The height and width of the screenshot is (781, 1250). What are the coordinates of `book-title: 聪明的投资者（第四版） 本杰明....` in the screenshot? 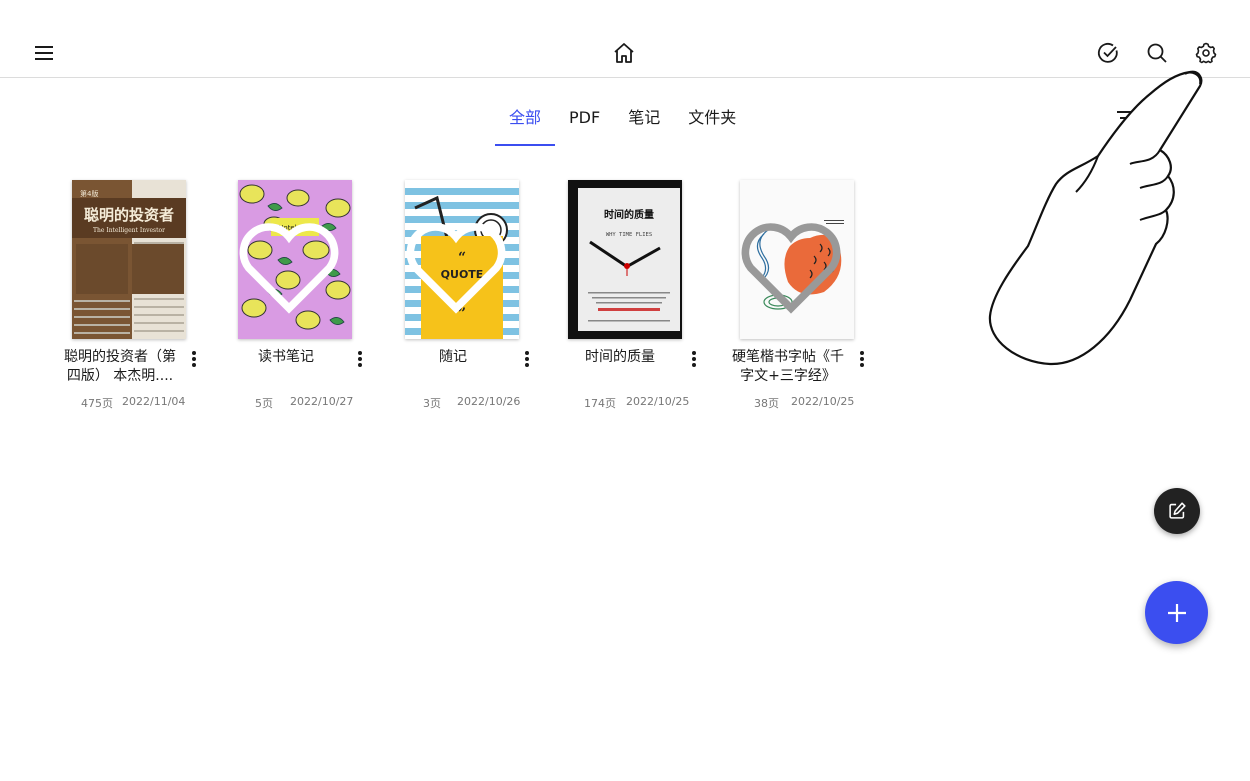 It's located at (120, 366).